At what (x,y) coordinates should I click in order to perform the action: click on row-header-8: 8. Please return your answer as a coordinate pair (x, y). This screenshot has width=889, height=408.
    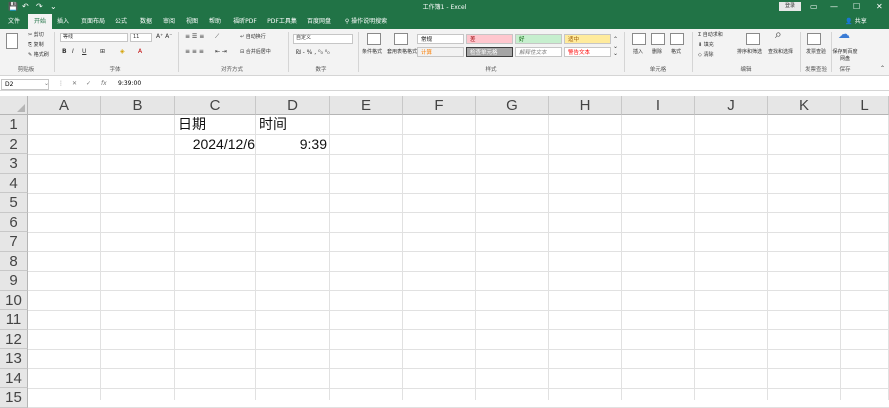
    Looking at the image, I should click on (14, 261).